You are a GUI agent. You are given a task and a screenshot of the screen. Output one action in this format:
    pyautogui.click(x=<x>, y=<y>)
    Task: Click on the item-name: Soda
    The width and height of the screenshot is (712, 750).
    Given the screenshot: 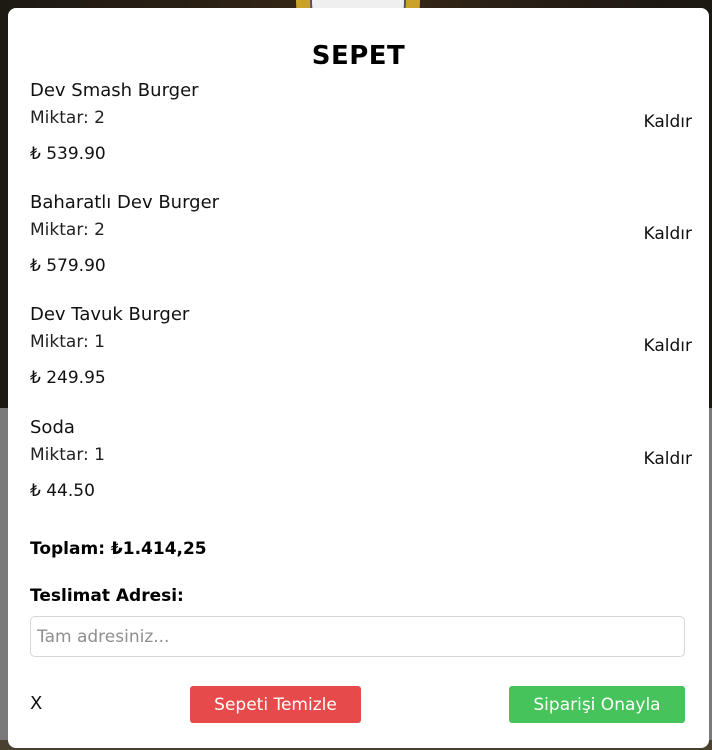 What is the action you would take?
    pyautogui.click(x=52, y=427)
    